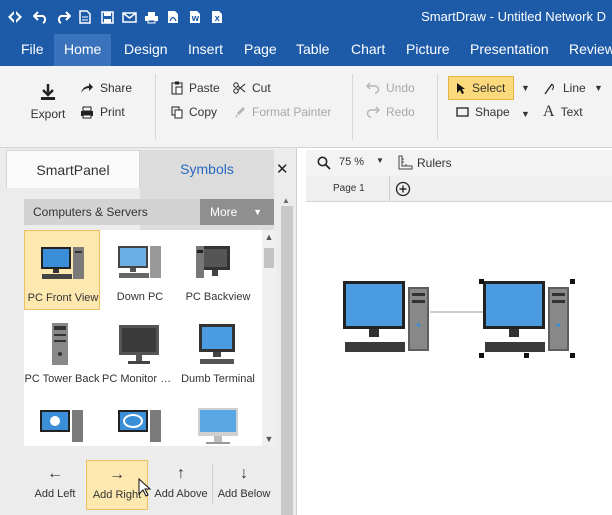 This screenshot has width=612, height=515. I want to click on add-above-label: Add Above, so click(181, 494).